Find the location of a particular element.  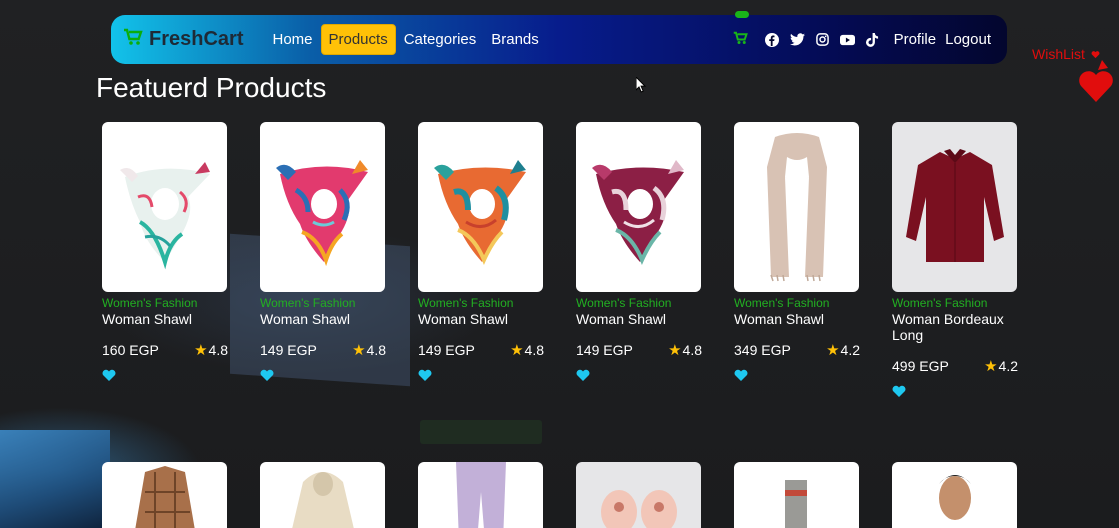

wishlist-label: WishList is located at coordinates (1058, 54).